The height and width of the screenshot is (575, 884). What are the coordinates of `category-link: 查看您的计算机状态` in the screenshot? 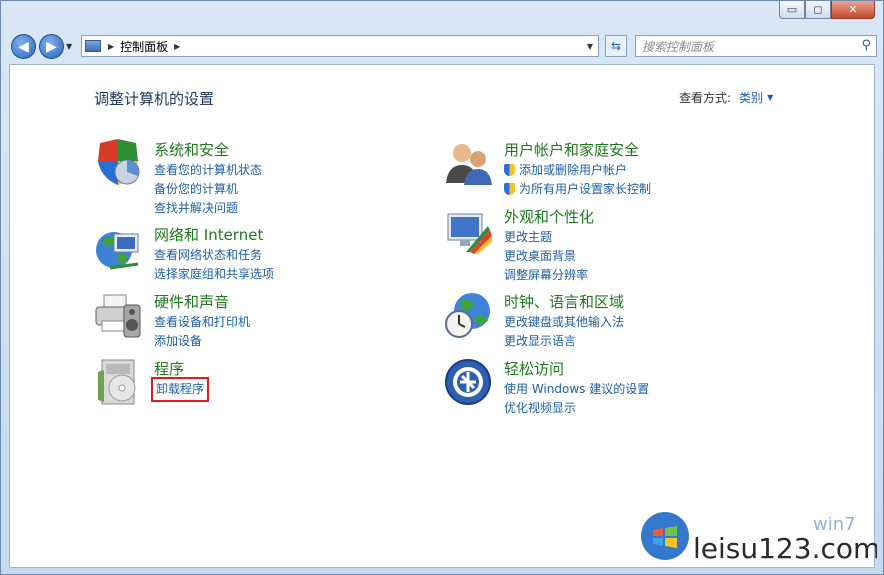 It's located at (208, 170).